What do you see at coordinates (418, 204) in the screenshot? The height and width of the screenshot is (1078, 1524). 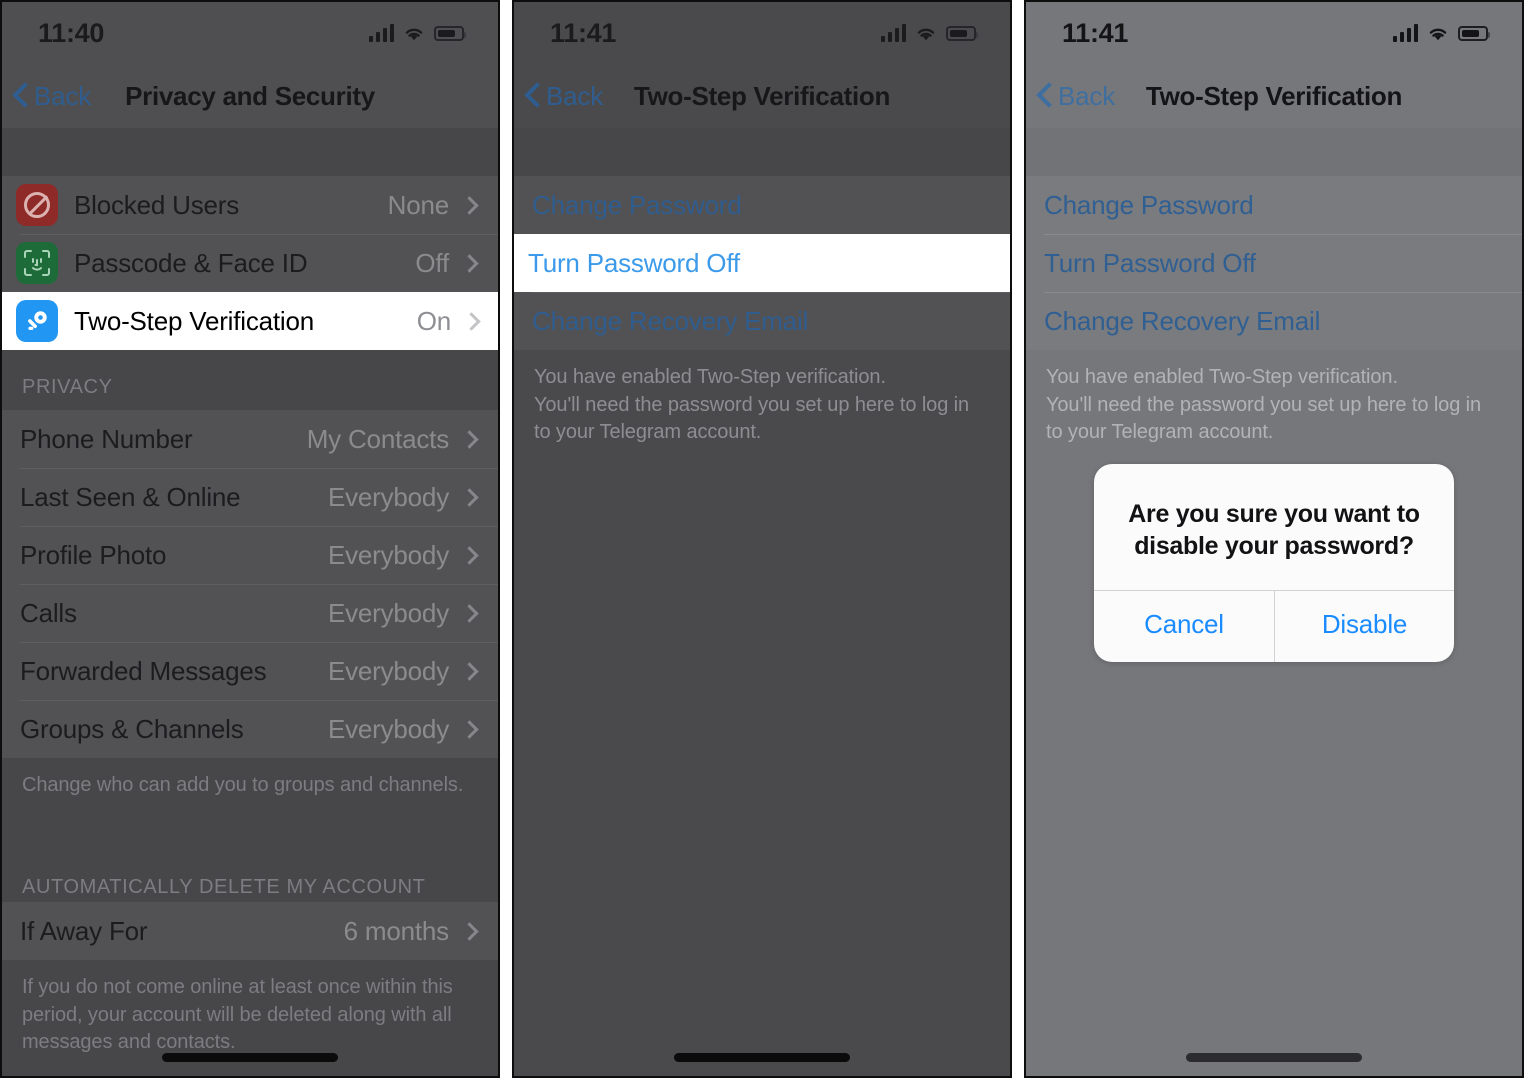 I see `row-value: None` at bounding box center [418, 204].